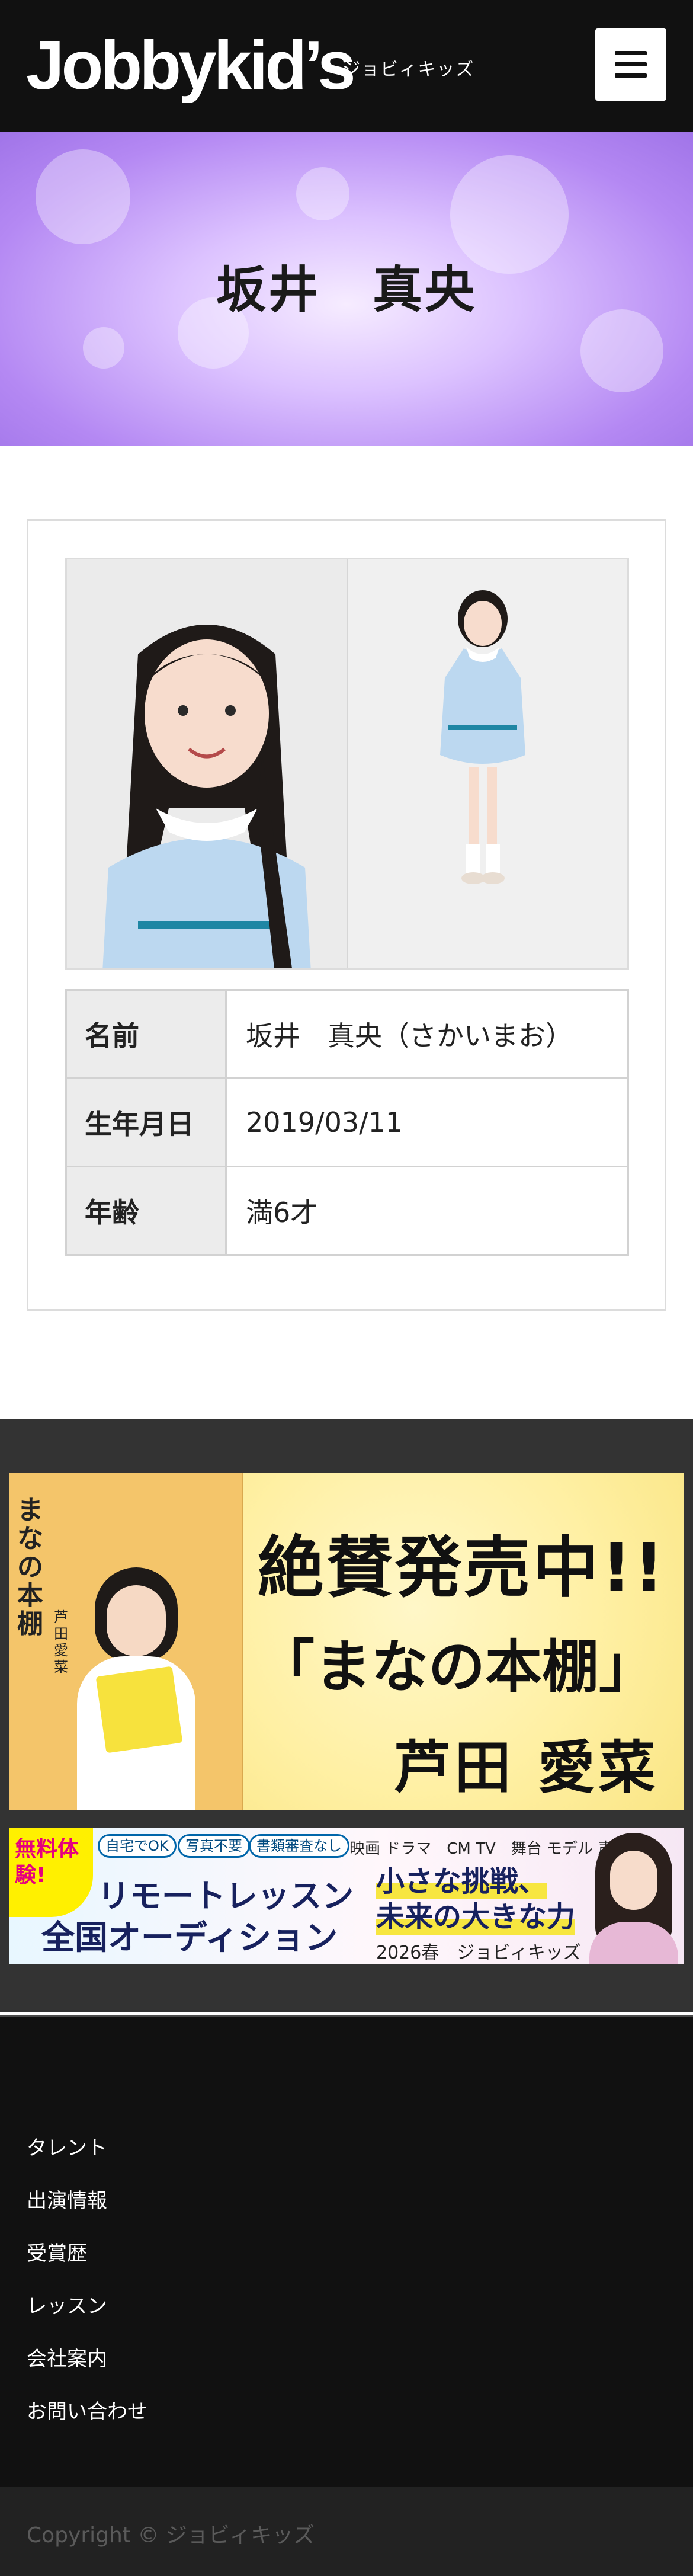  Describe the element at coordinates (171, 2535) in the screenshot. I see `copyright-text: Copyright © ジョビィキッズ` at that location.